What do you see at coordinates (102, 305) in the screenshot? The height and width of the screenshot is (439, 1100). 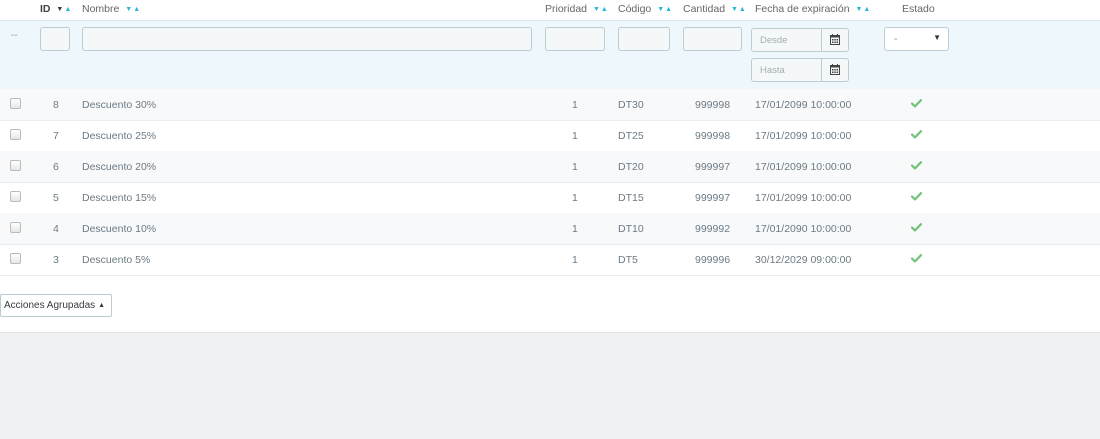 I see `caret-up-icon: ▲` at bounding box center [102, 305].